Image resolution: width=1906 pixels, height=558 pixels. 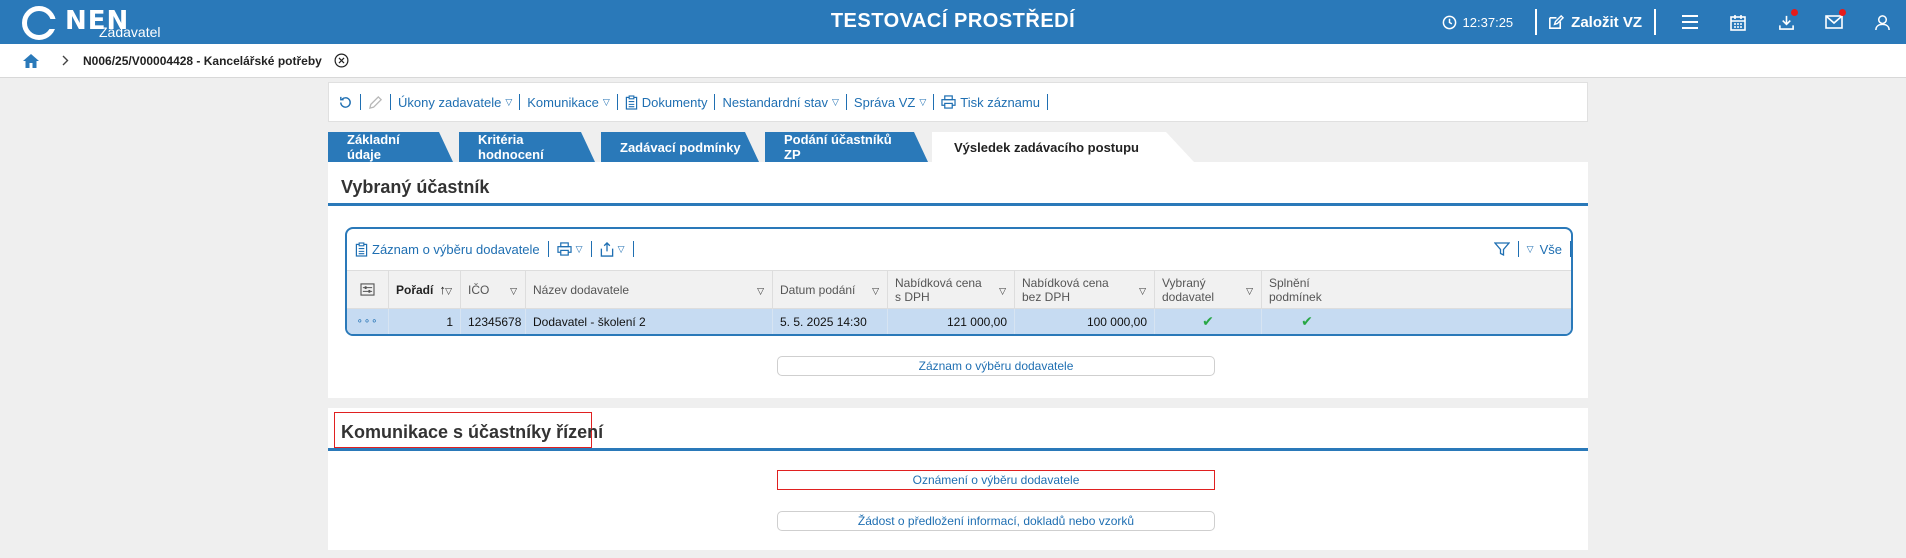 What do you see at coordinates (456, 249) in the screenshot?
I see `record-selection-label: Záznam o výběru dodavatele` at bounding box center [456, 249].